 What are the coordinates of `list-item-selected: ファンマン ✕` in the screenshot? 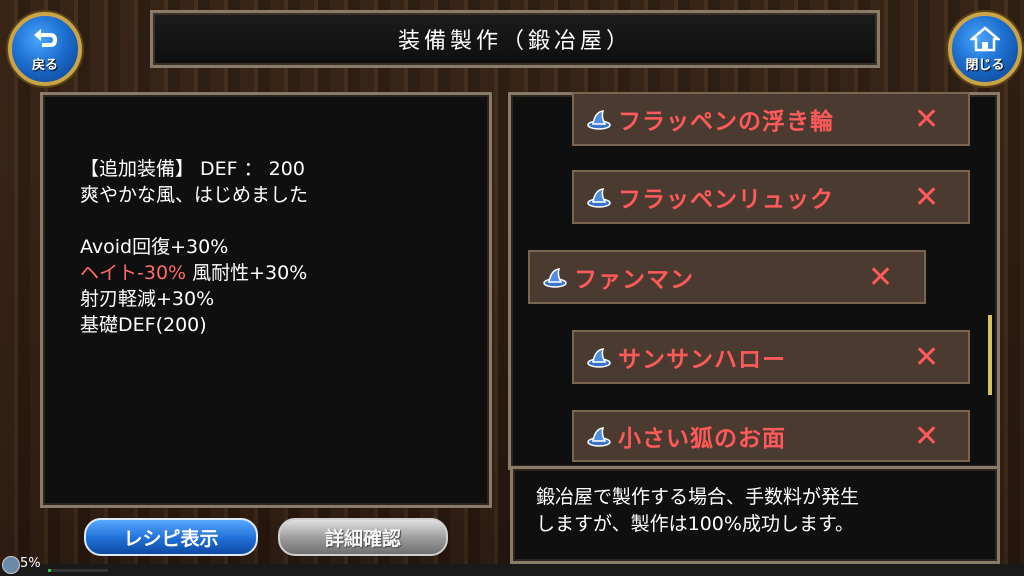 It's located at (727, 277).